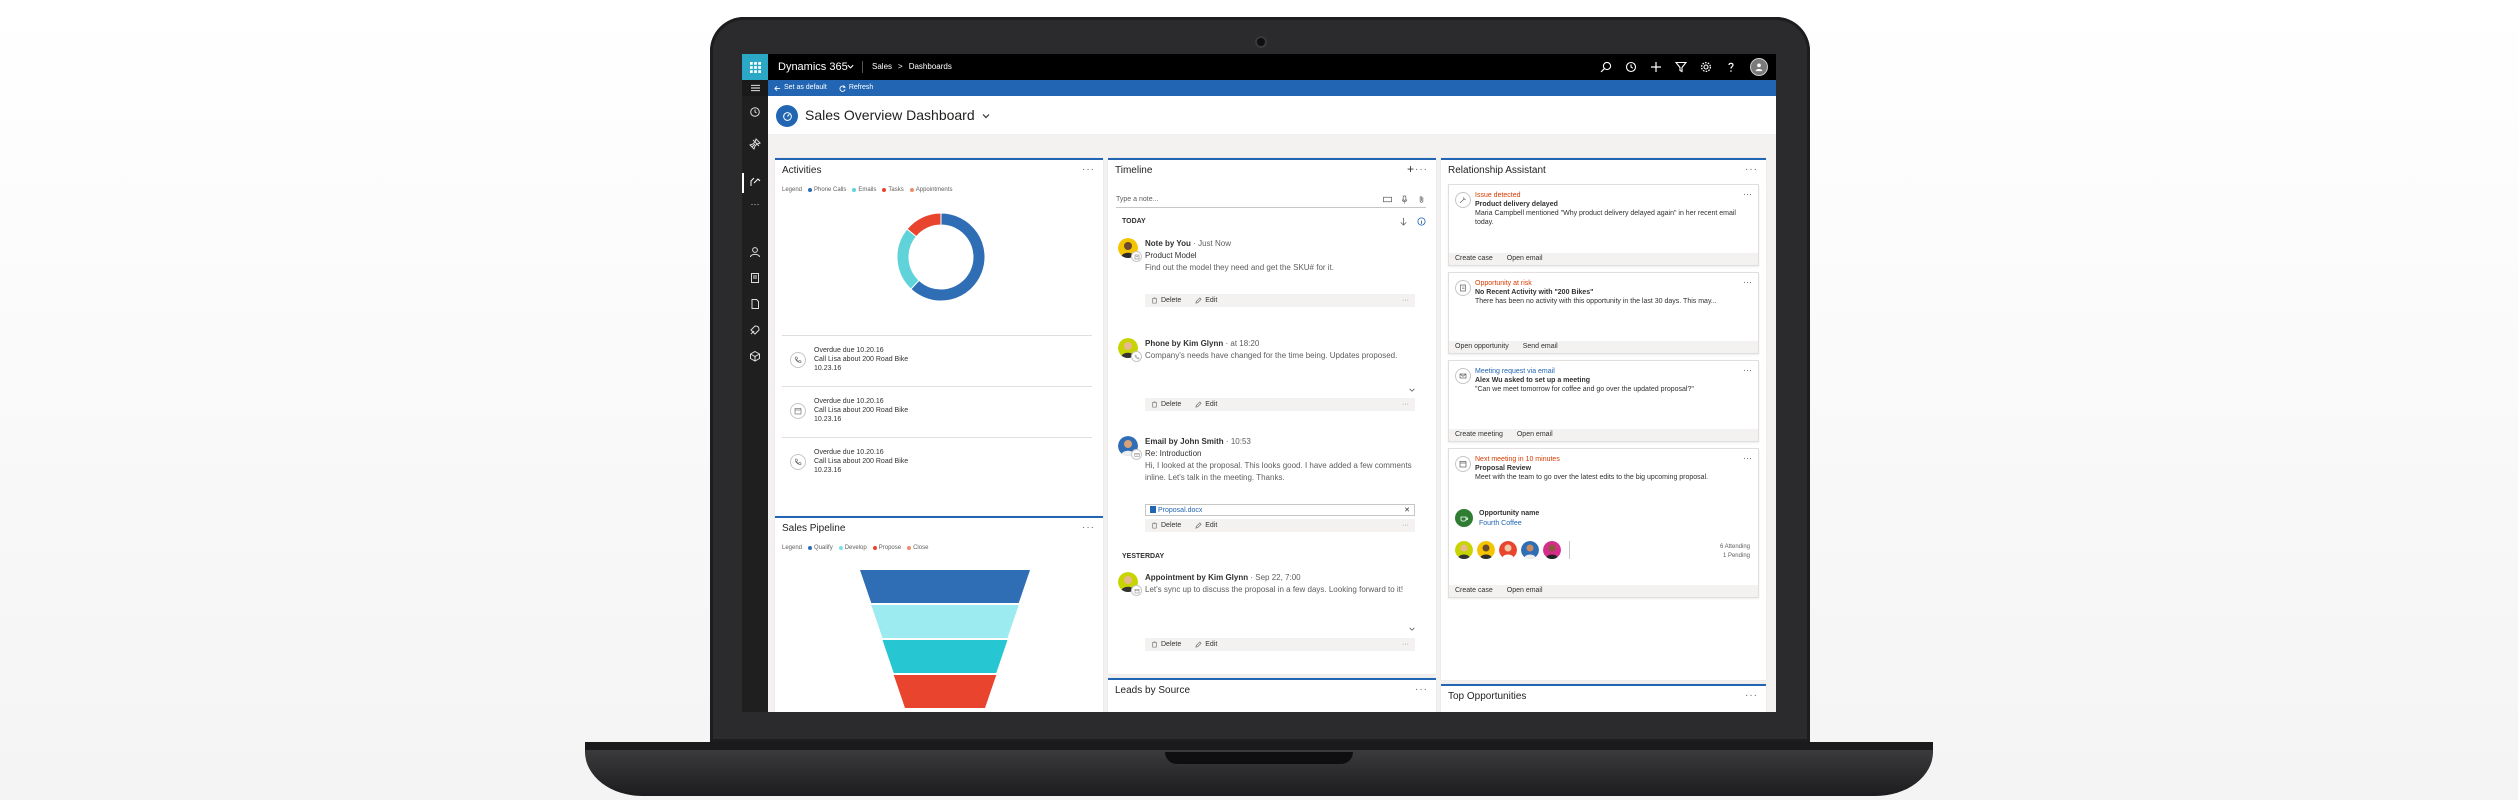  Describe the element at coordinates (924, 225) in the screenshot. I see `donut-slice-tasks` at that location.